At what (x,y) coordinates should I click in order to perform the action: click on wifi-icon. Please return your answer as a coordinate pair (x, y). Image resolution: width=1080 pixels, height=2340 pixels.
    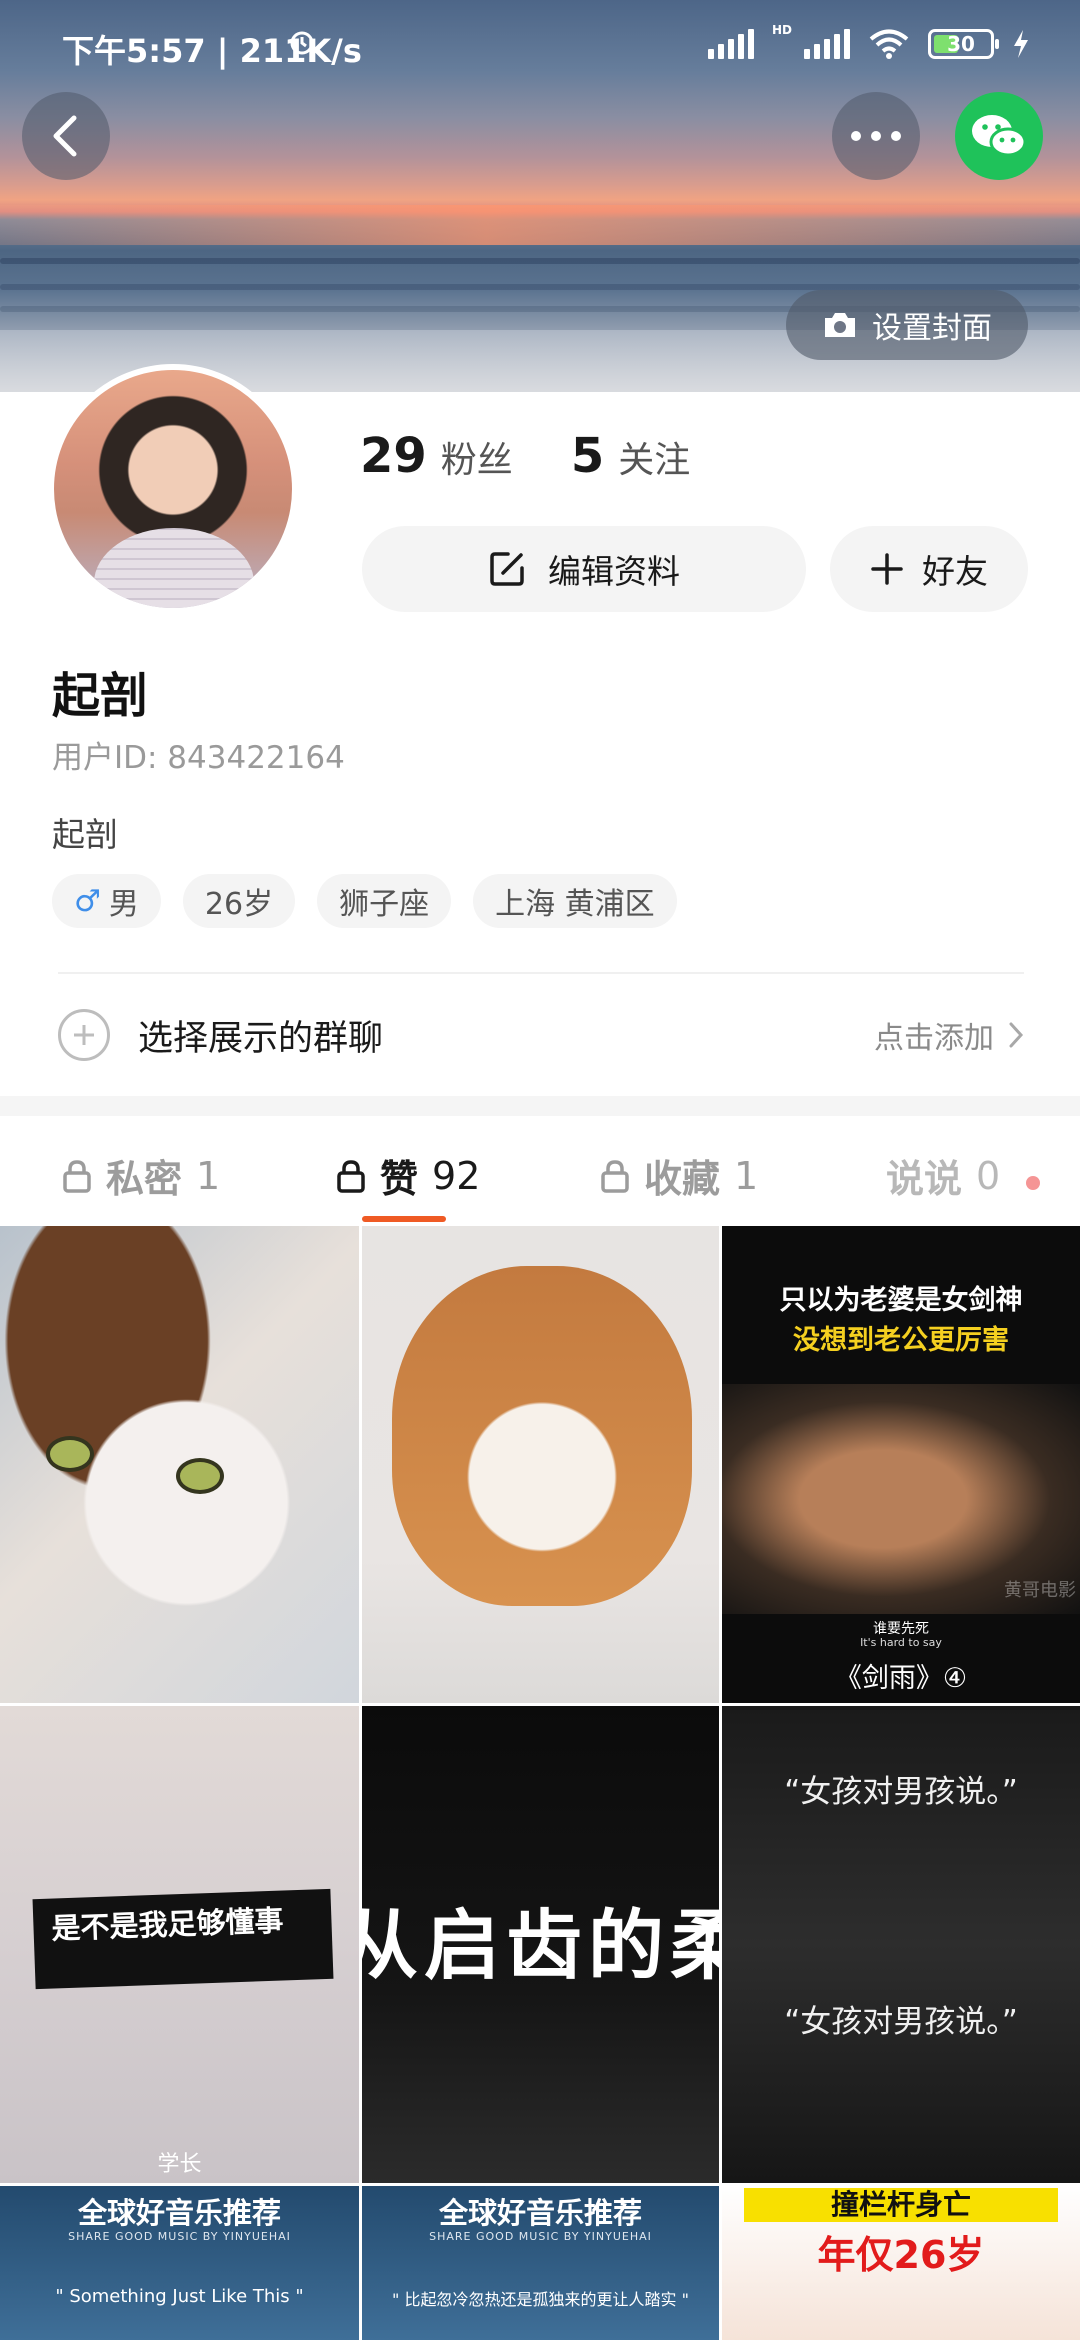
    Looking at the image, I should click on (889, 44).